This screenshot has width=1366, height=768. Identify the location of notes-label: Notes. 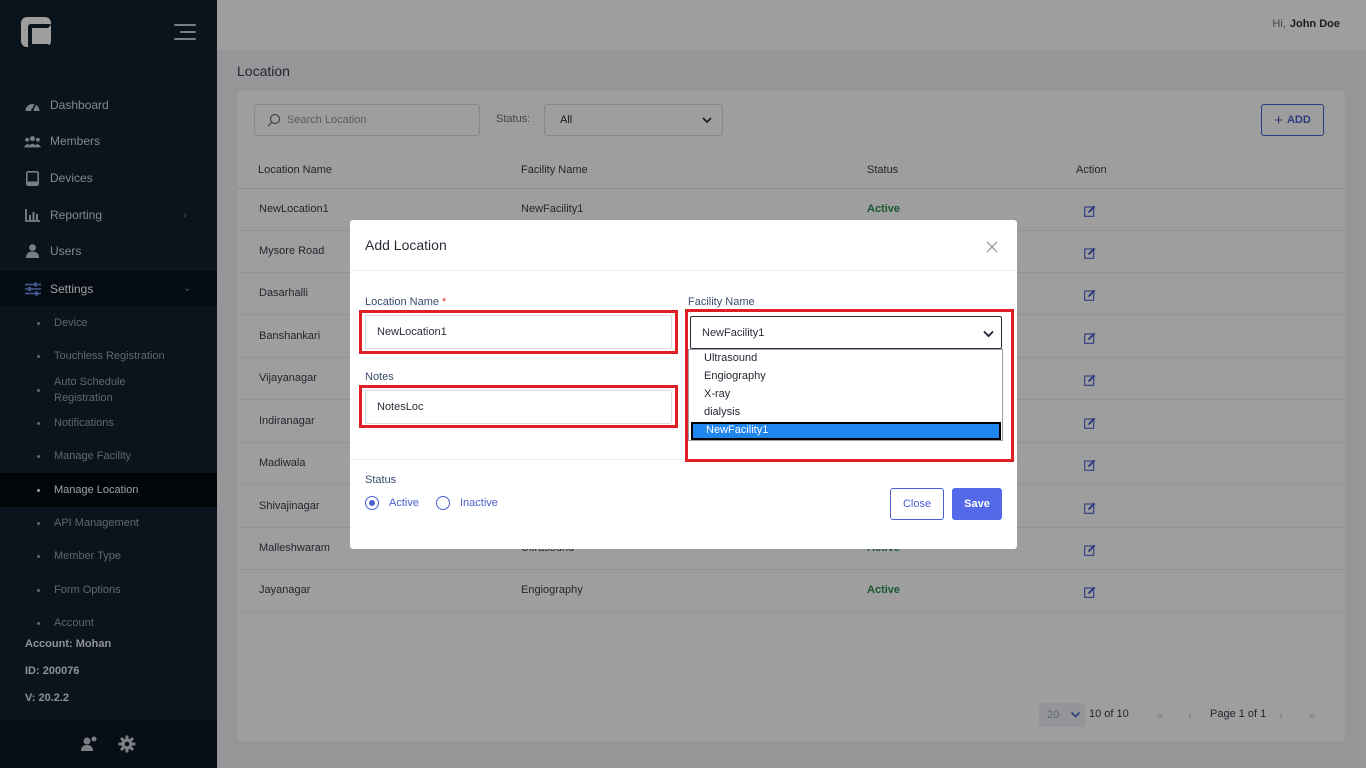
(379, 377).